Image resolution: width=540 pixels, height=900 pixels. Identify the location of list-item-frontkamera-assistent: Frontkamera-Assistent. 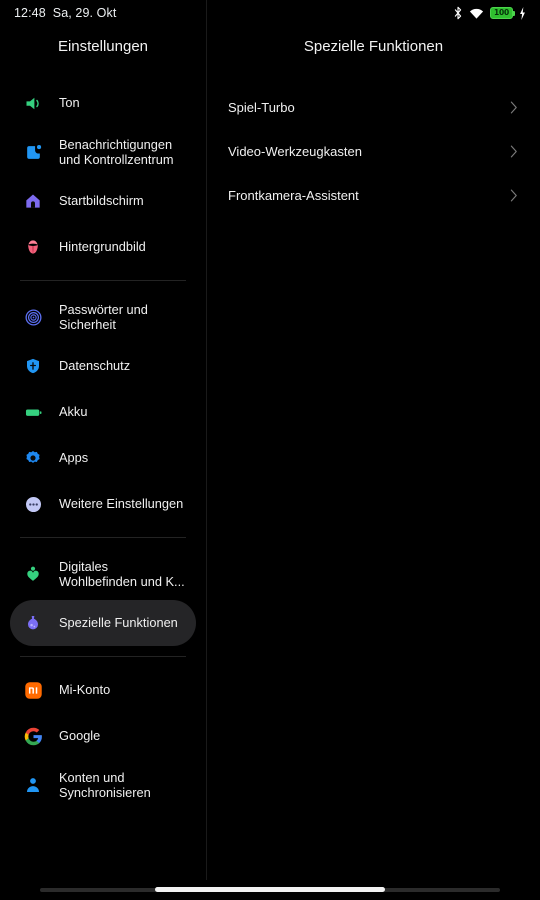
(373, 195).